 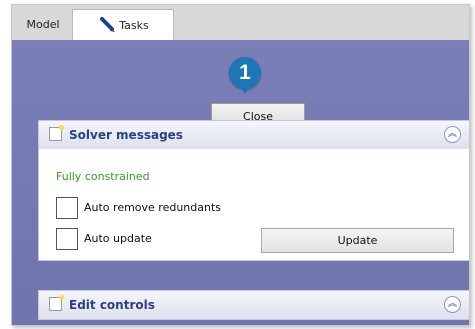 What do you see at coordinates (103, 176) in the screenshot?
I see `constraint-status: Fully constrained` at bounding box center [103, 176].